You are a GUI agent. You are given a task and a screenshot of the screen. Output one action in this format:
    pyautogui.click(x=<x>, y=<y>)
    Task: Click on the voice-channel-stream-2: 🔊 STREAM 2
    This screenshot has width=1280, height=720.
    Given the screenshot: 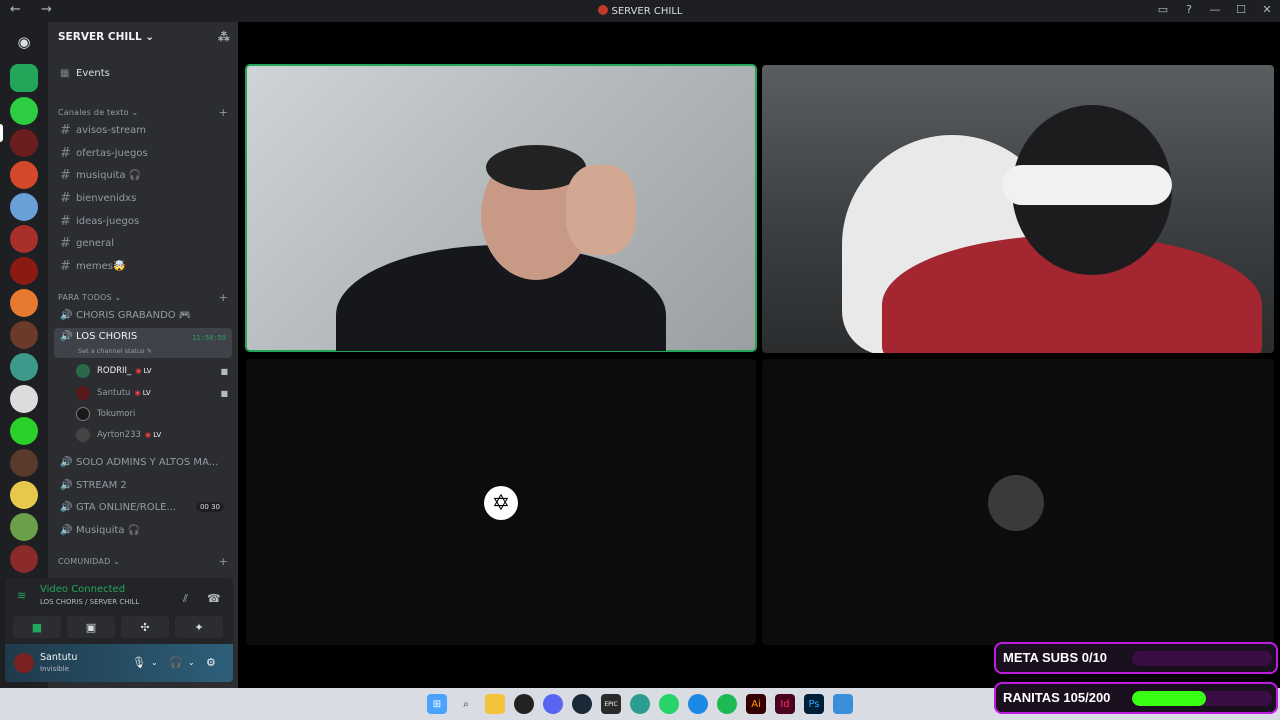 What is the action you would take?
    pyautogui.click(x=143, y=485)
    